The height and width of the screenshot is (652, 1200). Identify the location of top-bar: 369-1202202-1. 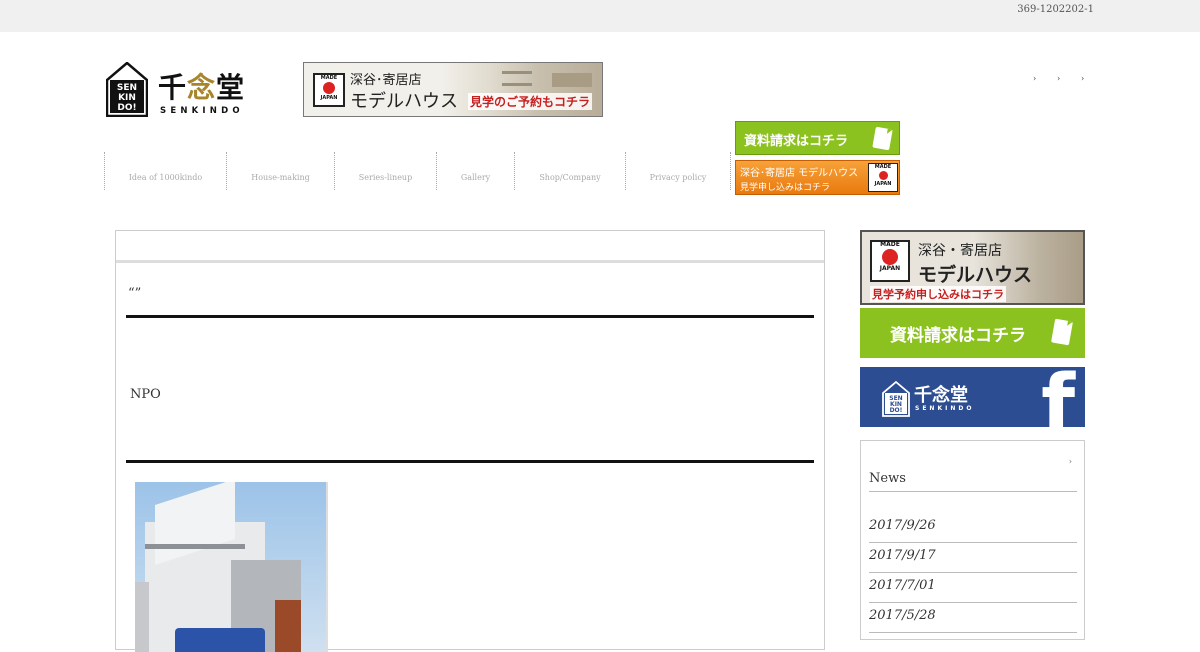
(600, 16).